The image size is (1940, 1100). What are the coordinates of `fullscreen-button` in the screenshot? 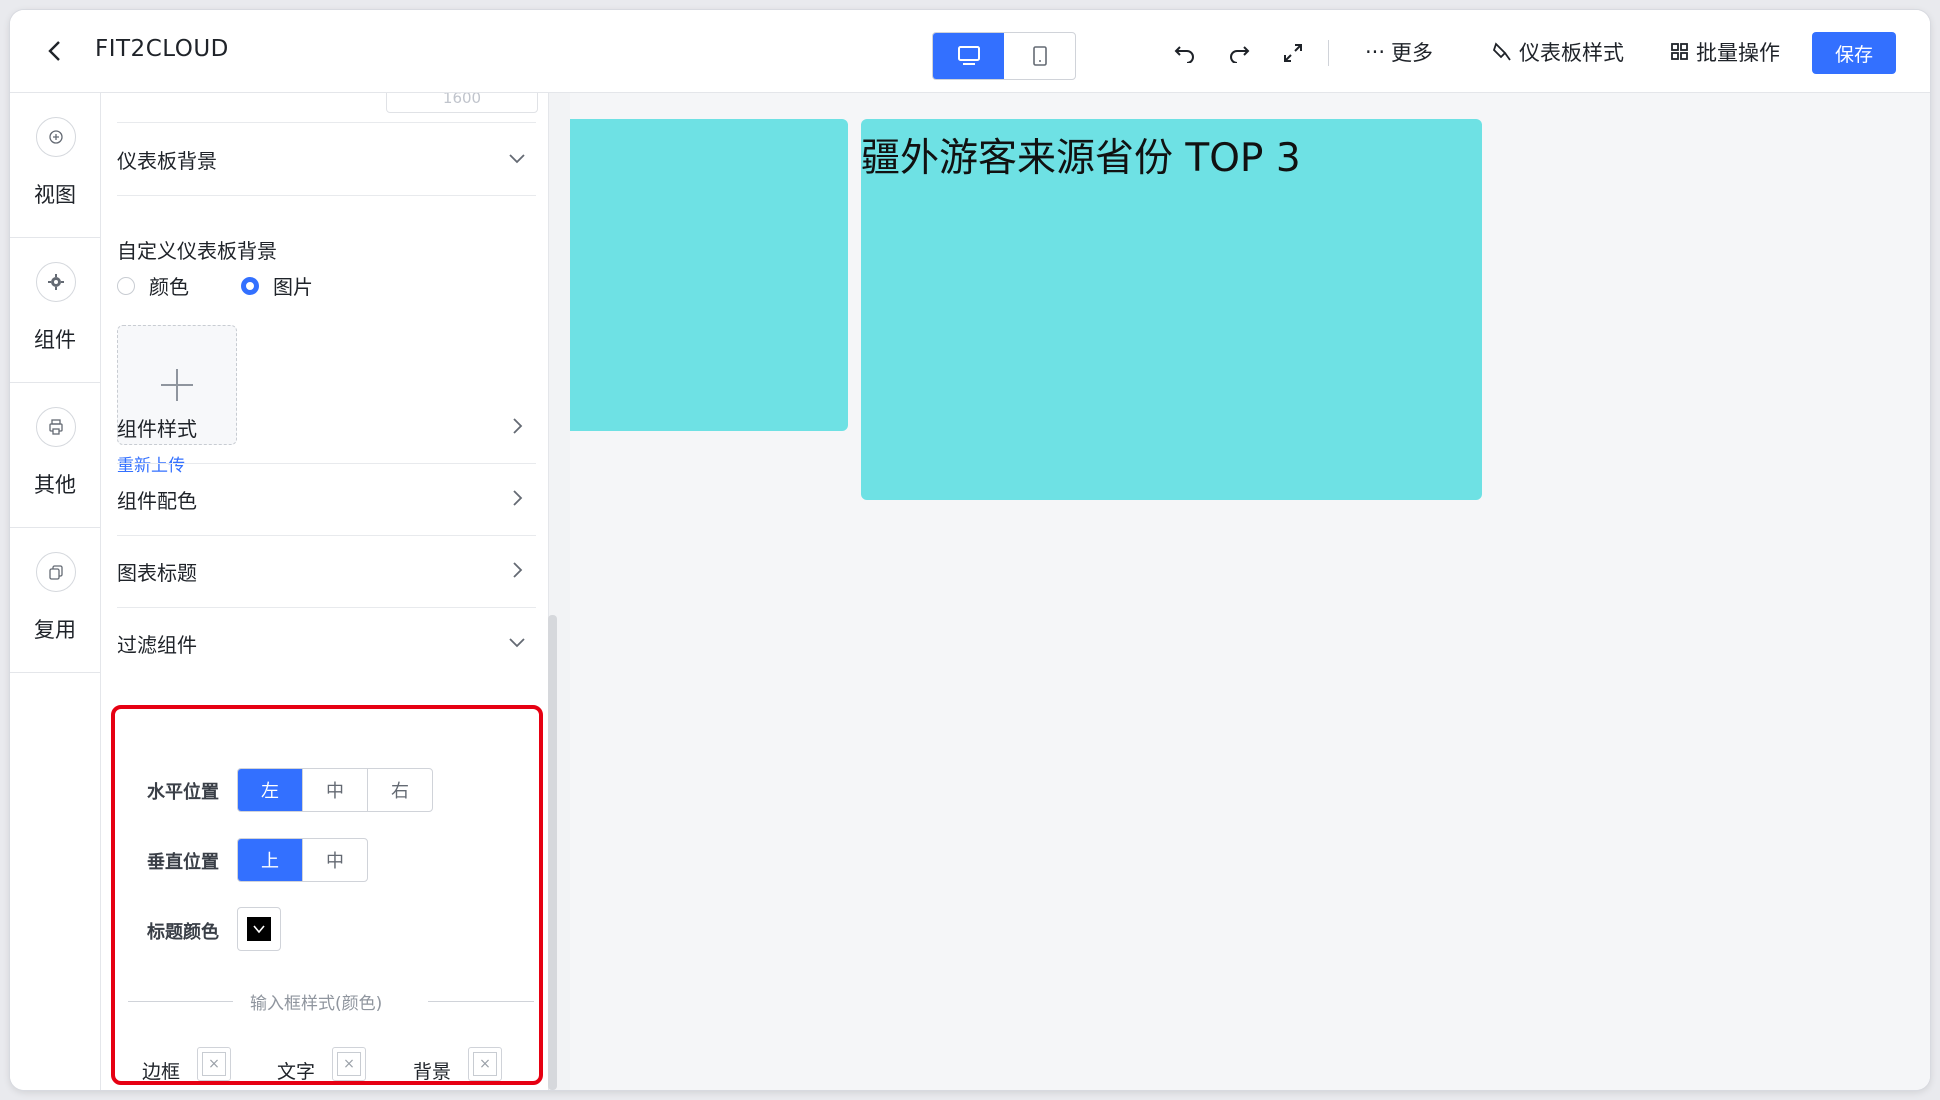 It's located at (1293, 53).